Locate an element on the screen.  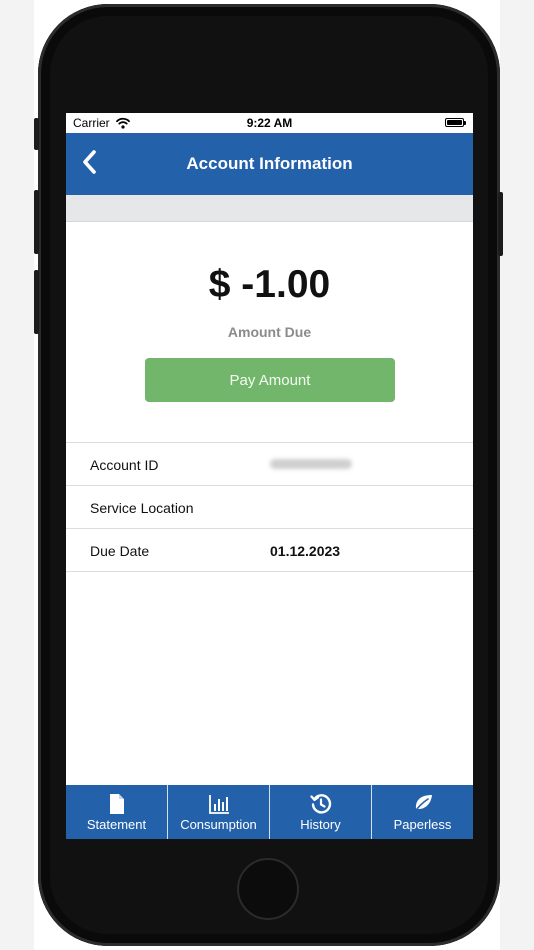
tab-history: History is located at coordinates (321, 812).